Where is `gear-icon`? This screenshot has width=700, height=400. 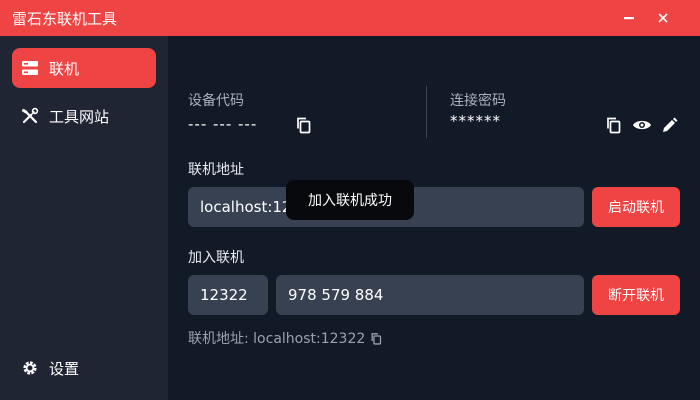 gear-icon is located at coordinates (30, 368).